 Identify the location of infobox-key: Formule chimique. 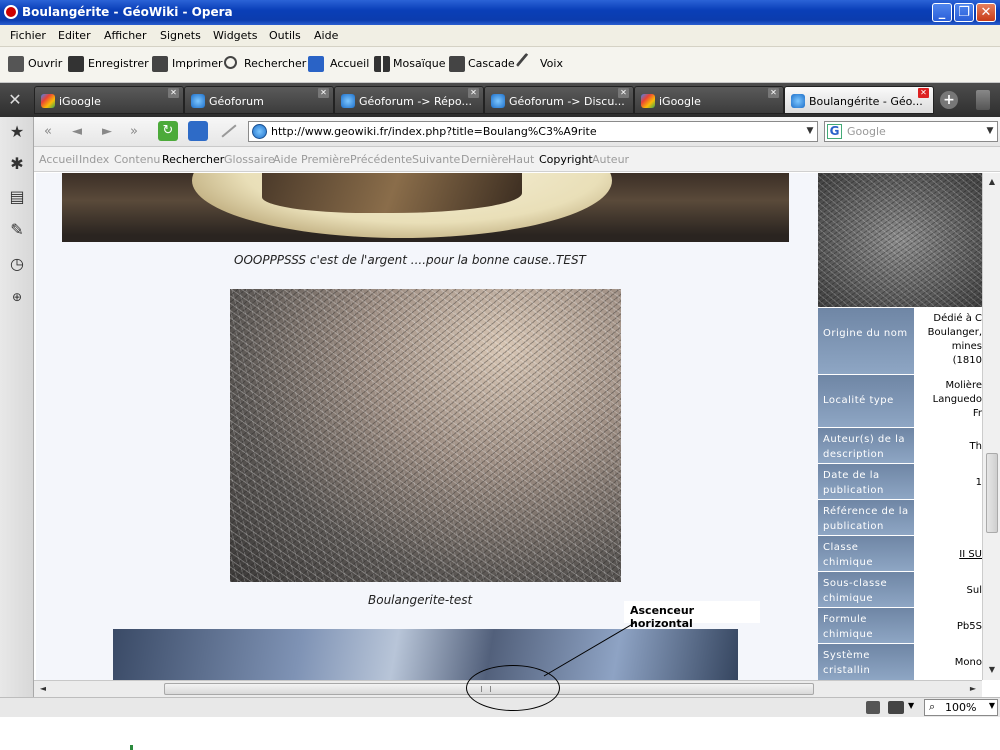
(866, 625).